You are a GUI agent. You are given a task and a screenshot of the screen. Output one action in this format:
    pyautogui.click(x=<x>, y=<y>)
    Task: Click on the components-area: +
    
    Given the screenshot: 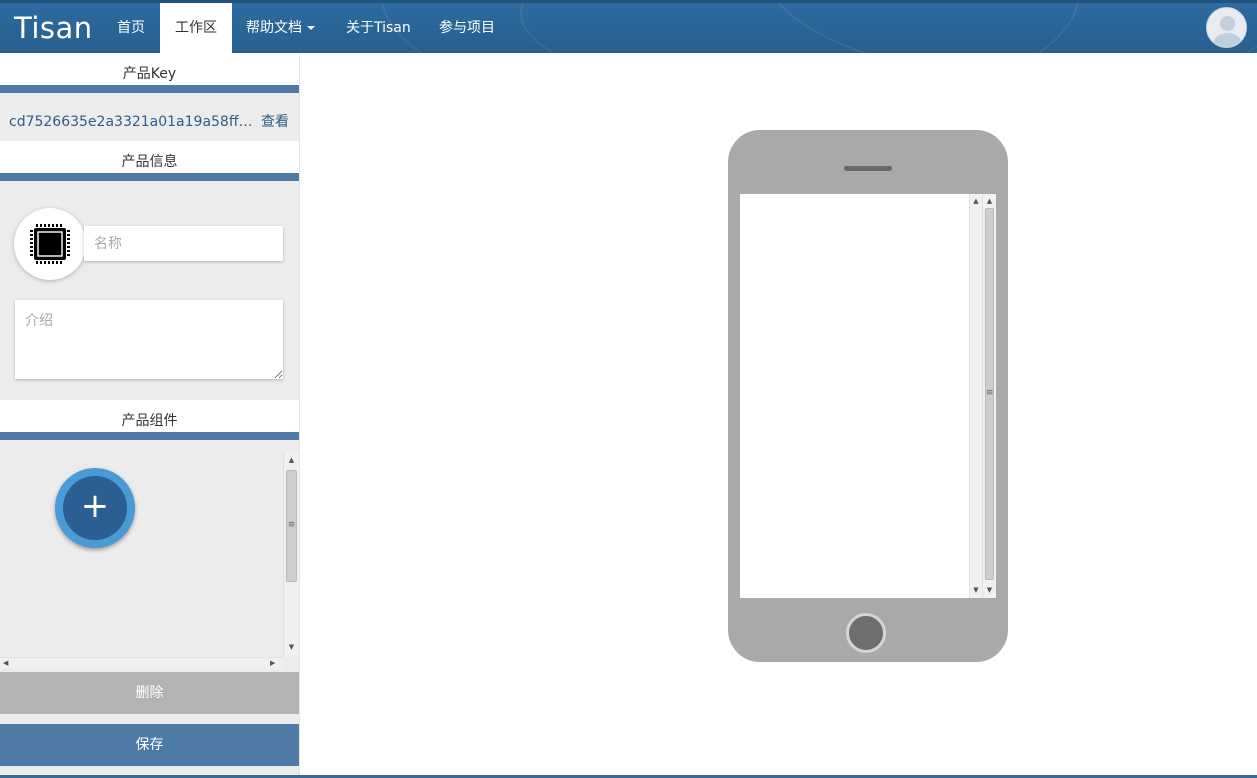 What is the action you would take?
    pyautogui.click(x=149, y=562)
    